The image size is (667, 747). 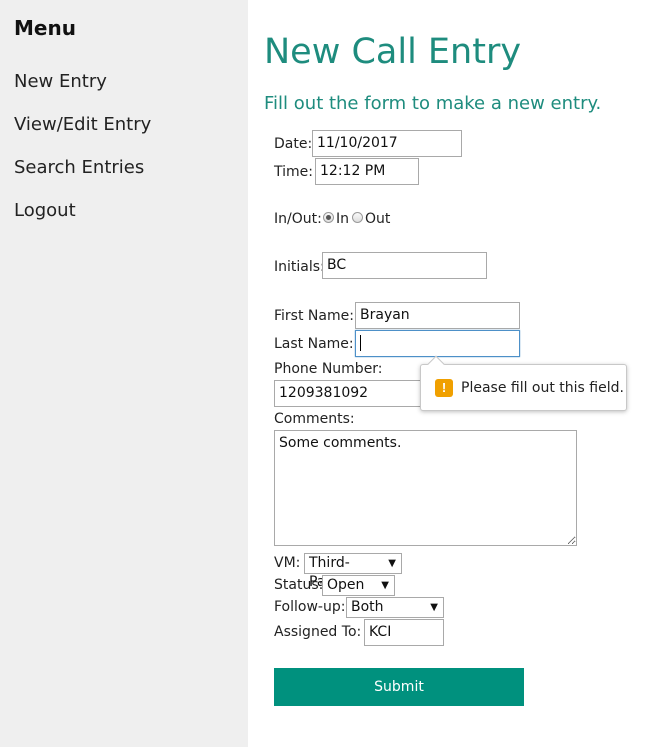 I want to click on status-select-value: Open, so click(x=346, y=585).